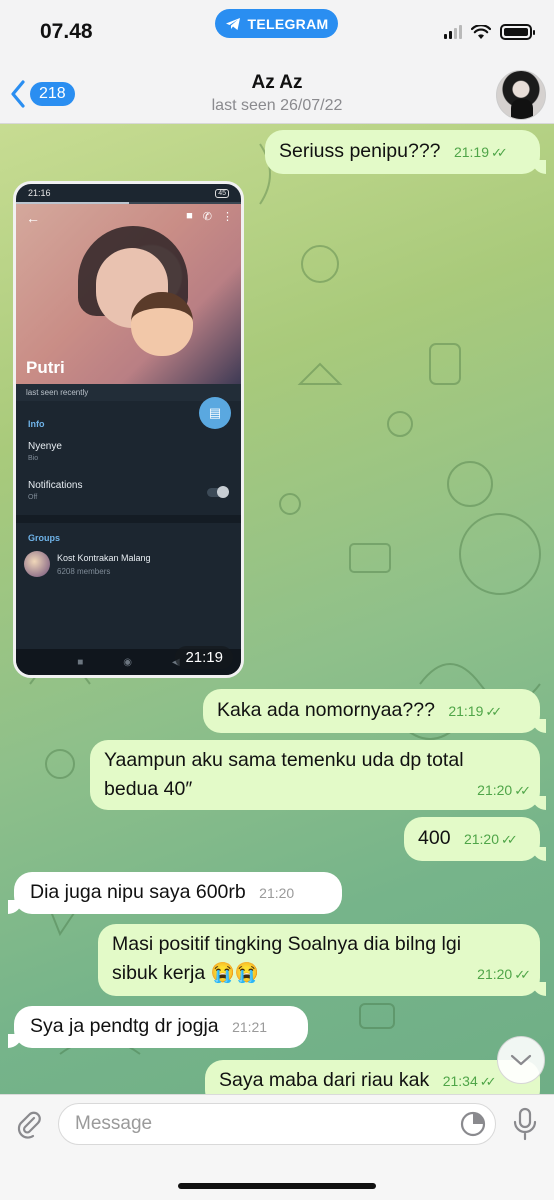 The image size is (554, 1200). What do you see at coordinates (128, 564) in the screenshot?
I see `photo-group-row: Kost Kontrakan Malang 6208 members` at bounding box center [128, 564].